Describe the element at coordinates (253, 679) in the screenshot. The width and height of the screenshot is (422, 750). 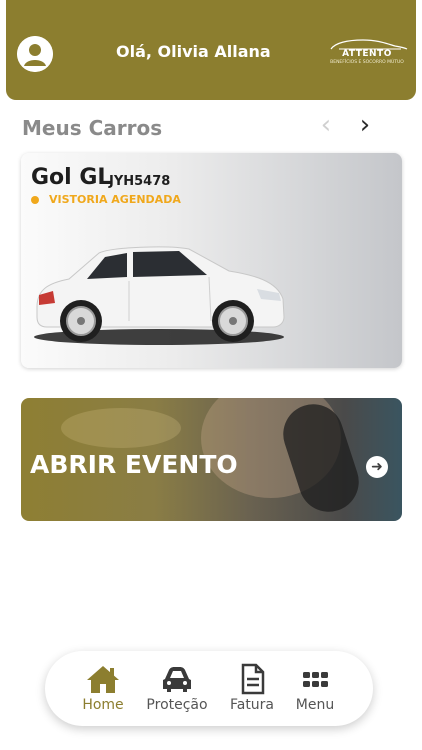
I see `document-icon` at that location.